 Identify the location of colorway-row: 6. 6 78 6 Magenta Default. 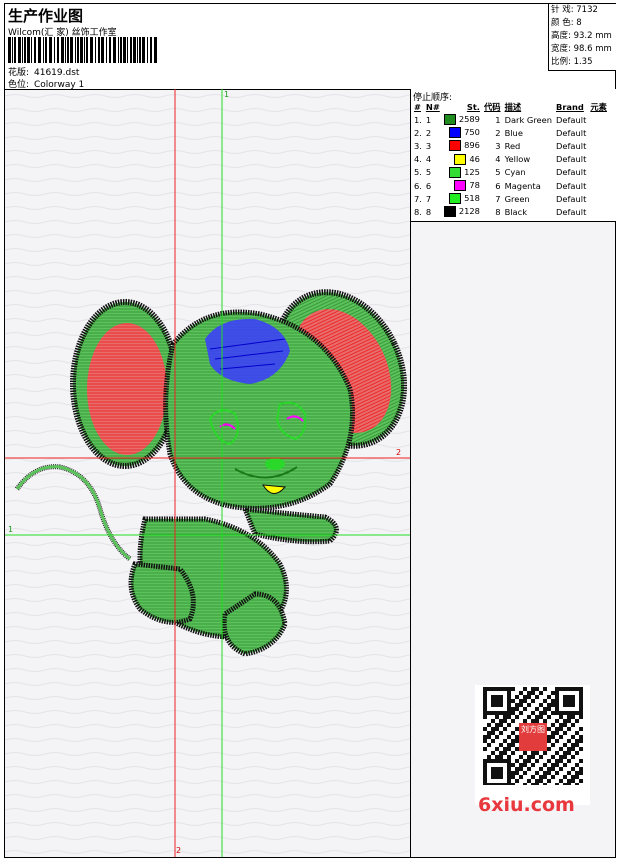
(510, 185).